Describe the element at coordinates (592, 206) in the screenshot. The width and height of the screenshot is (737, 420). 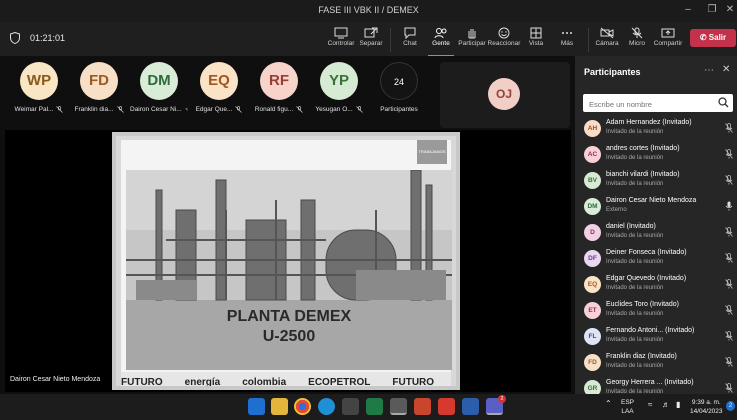
I see `participant-avatar: DM` at that location.